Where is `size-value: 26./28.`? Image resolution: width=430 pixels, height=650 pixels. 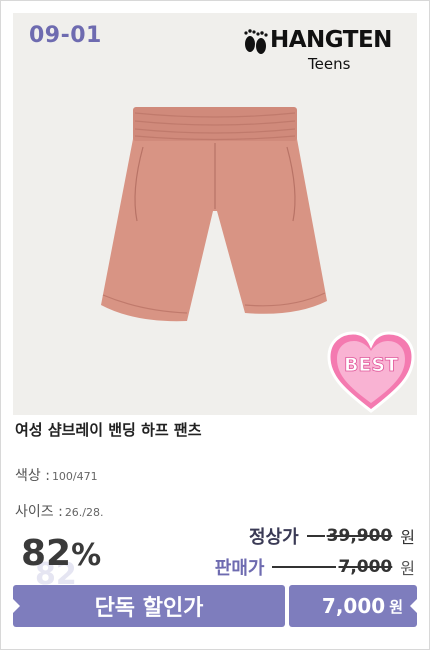 size-value: 26./28. is located at coordinates (84, 512).